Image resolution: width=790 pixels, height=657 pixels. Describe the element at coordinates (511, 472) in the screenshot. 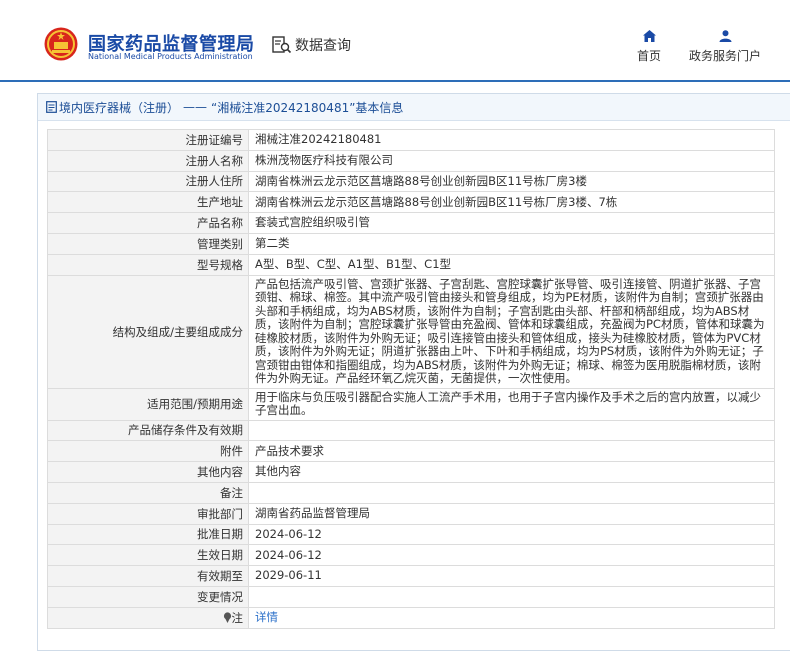

I see `field-value: 其他内容` at that location.